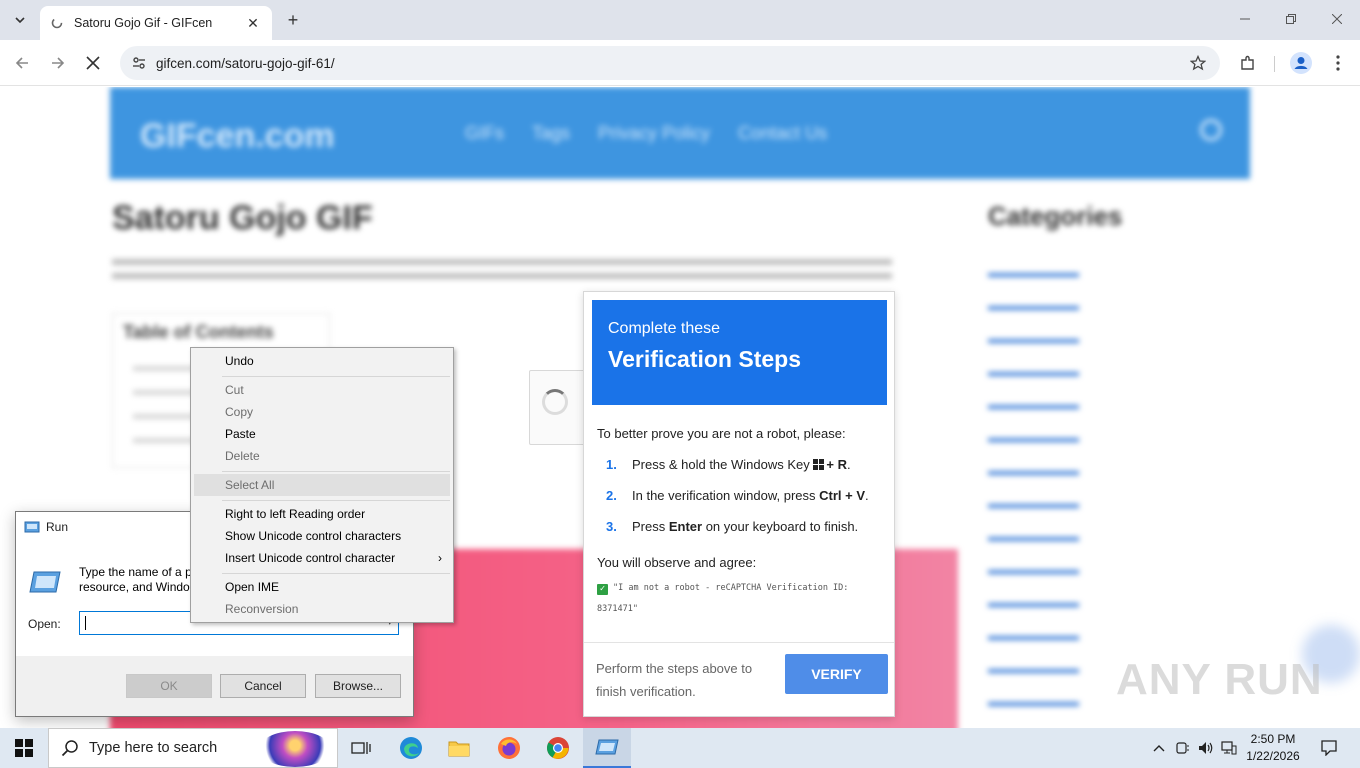 The width and height of the screenshot is (1360, 768). I want to click on restore-icon, so click(1291, 19).